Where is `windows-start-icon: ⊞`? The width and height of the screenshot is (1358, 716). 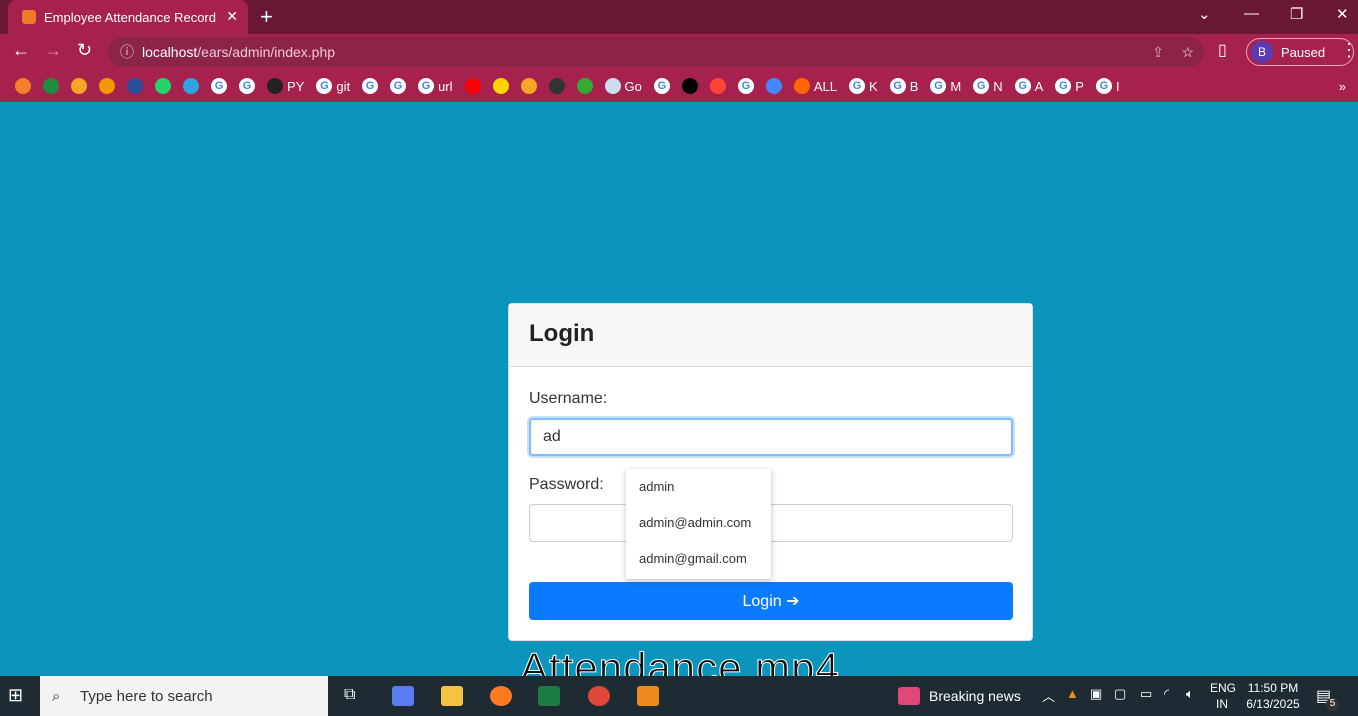 windows-start-icon: ⊞ is located at coordinates (15, 695).